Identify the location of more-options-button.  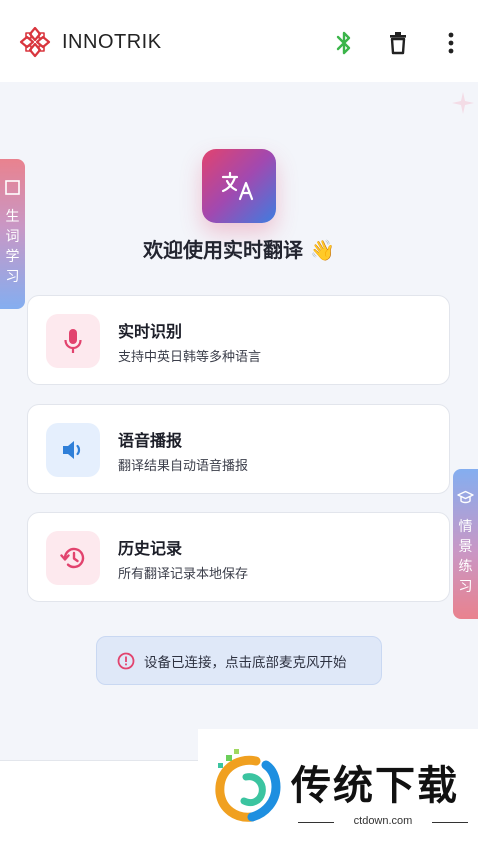
(451, 43).